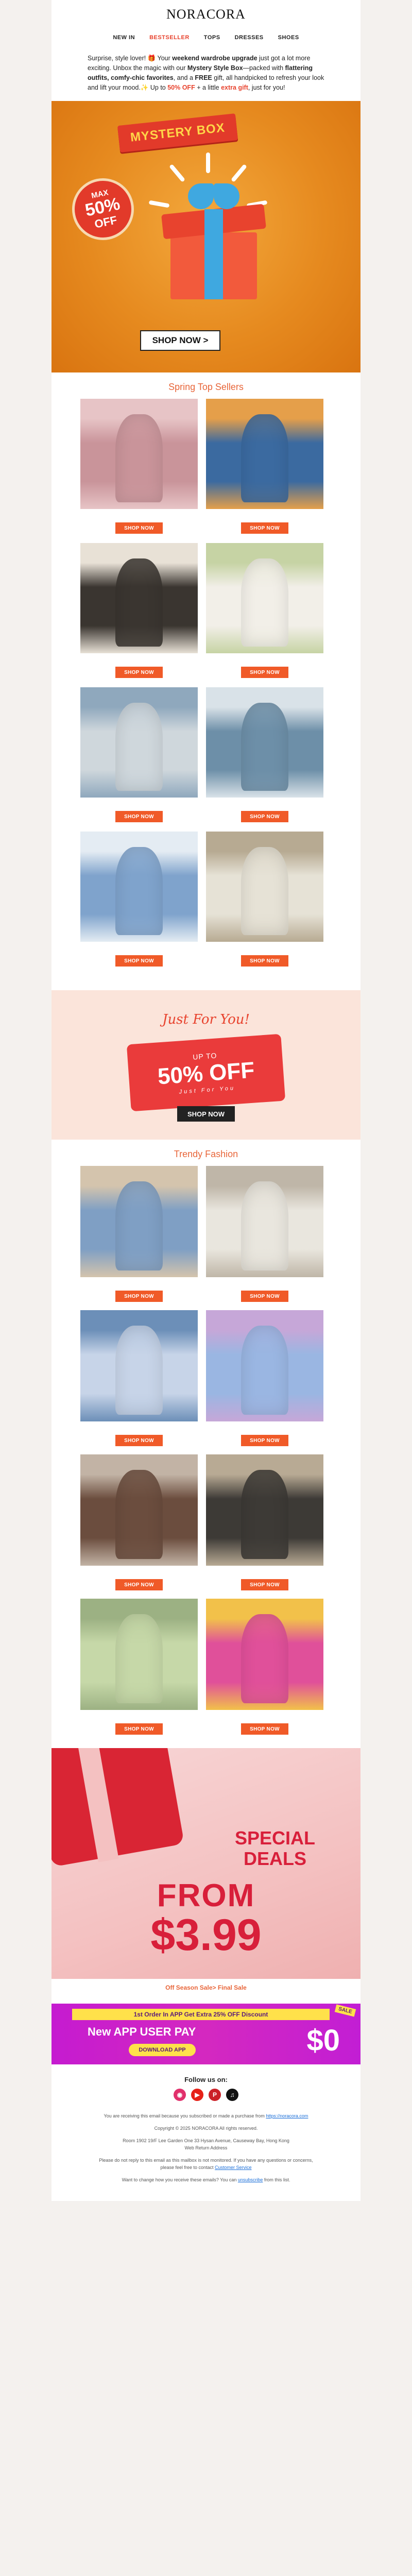 This screenshot has width=412, height=2576. What do you see at coordinates (206, 1863) in the screenshot?
I see `special-deals-banner: SPECIAL DEALS FROM $3.99` at bounding box center [206, 1863].